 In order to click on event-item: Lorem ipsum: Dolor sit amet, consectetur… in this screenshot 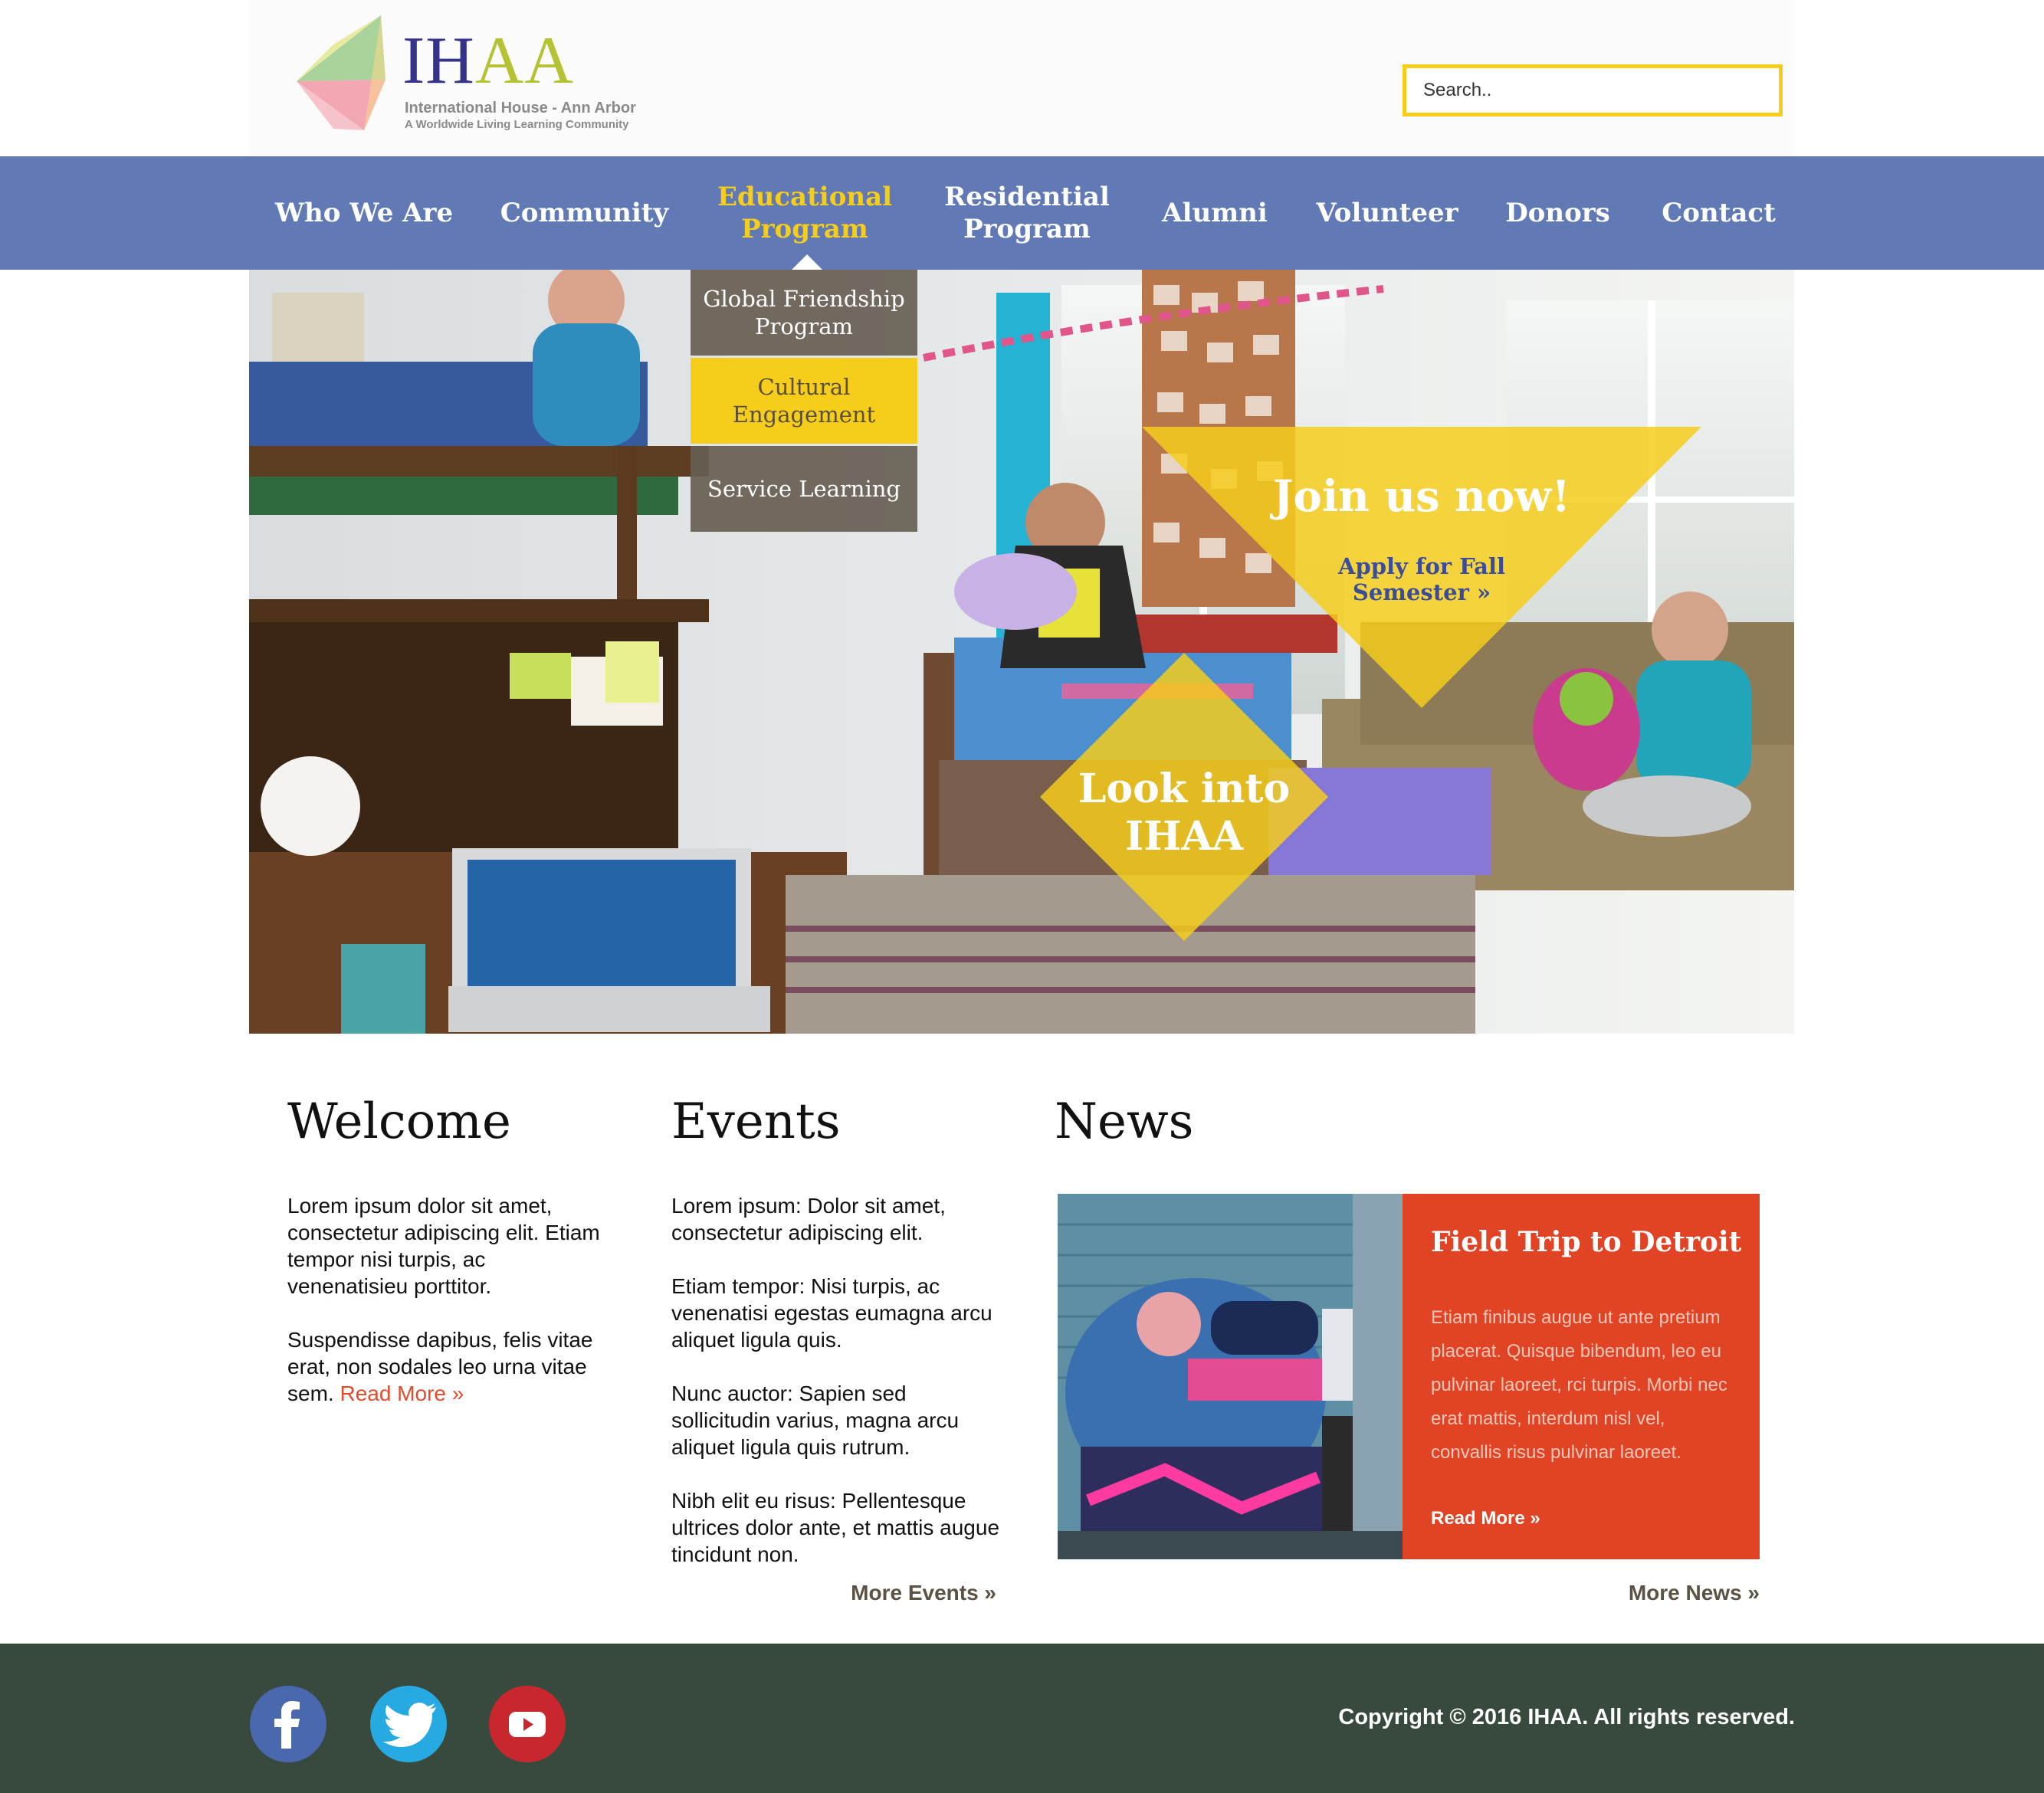, I will do `click(808, 1219)`.